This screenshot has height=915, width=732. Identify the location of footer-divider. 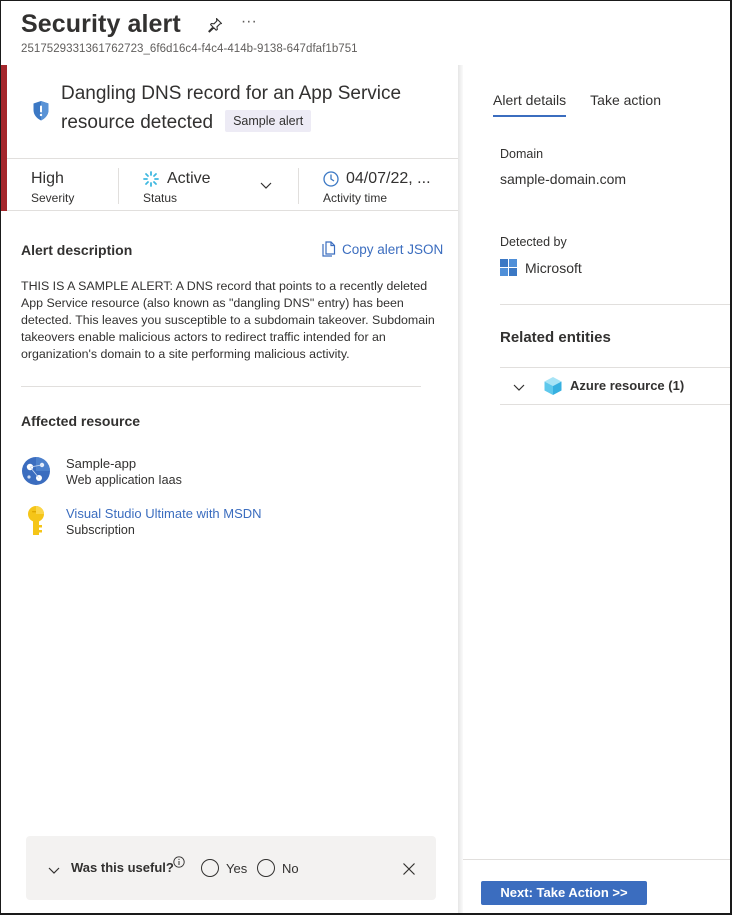
(596, 859).